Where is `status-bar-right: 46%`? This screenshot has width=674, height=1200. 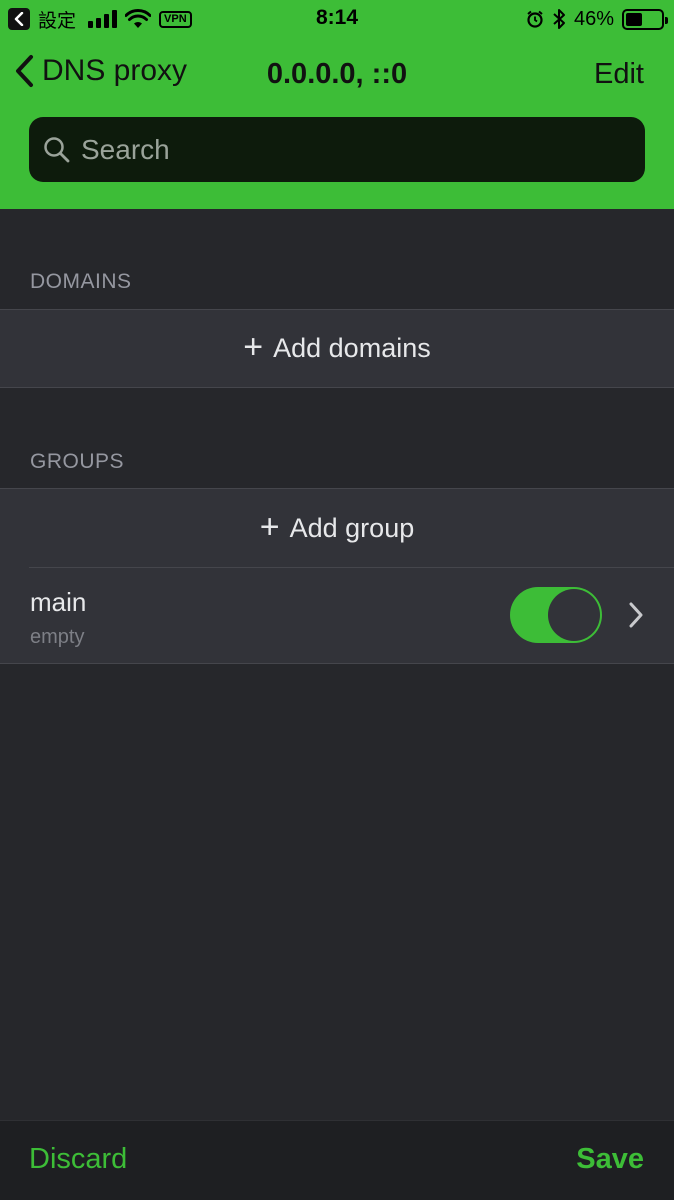
status-bar-right: 46% is located at coordinates (597, 19).